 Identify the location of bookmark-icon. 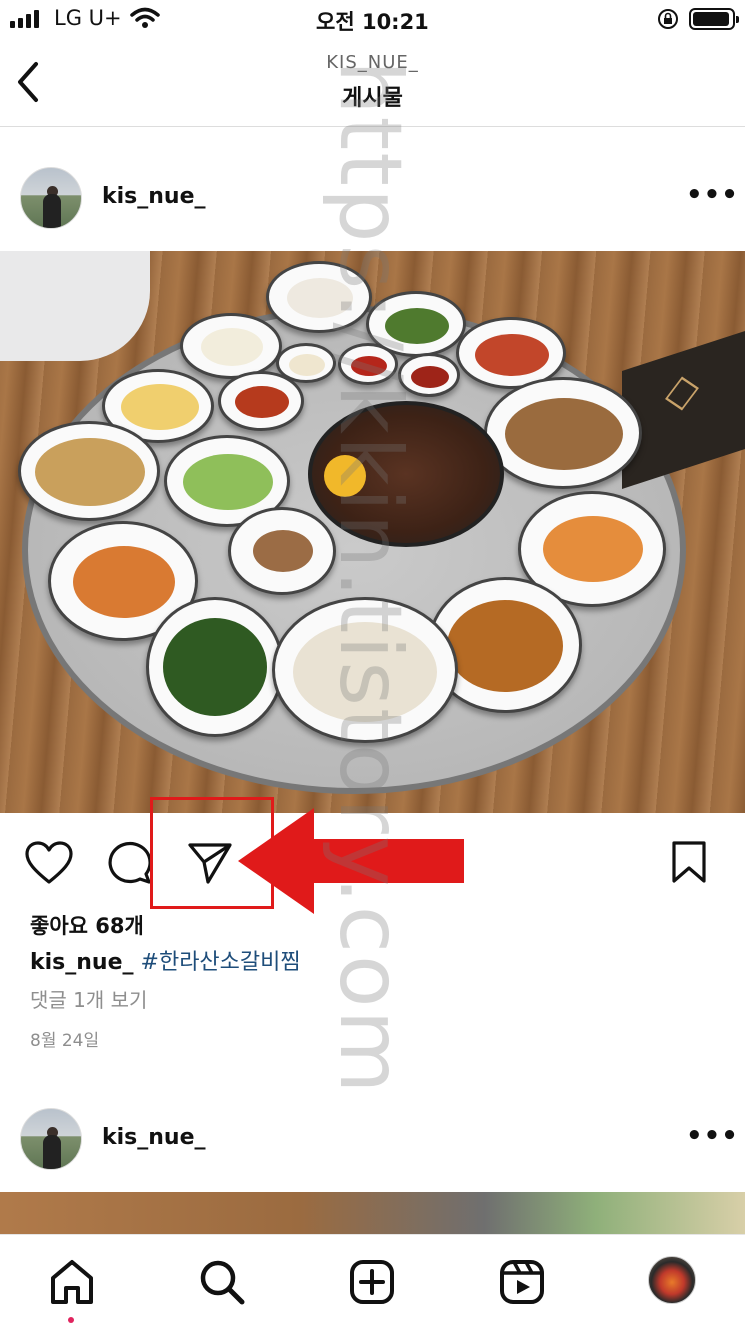
(689, 862).